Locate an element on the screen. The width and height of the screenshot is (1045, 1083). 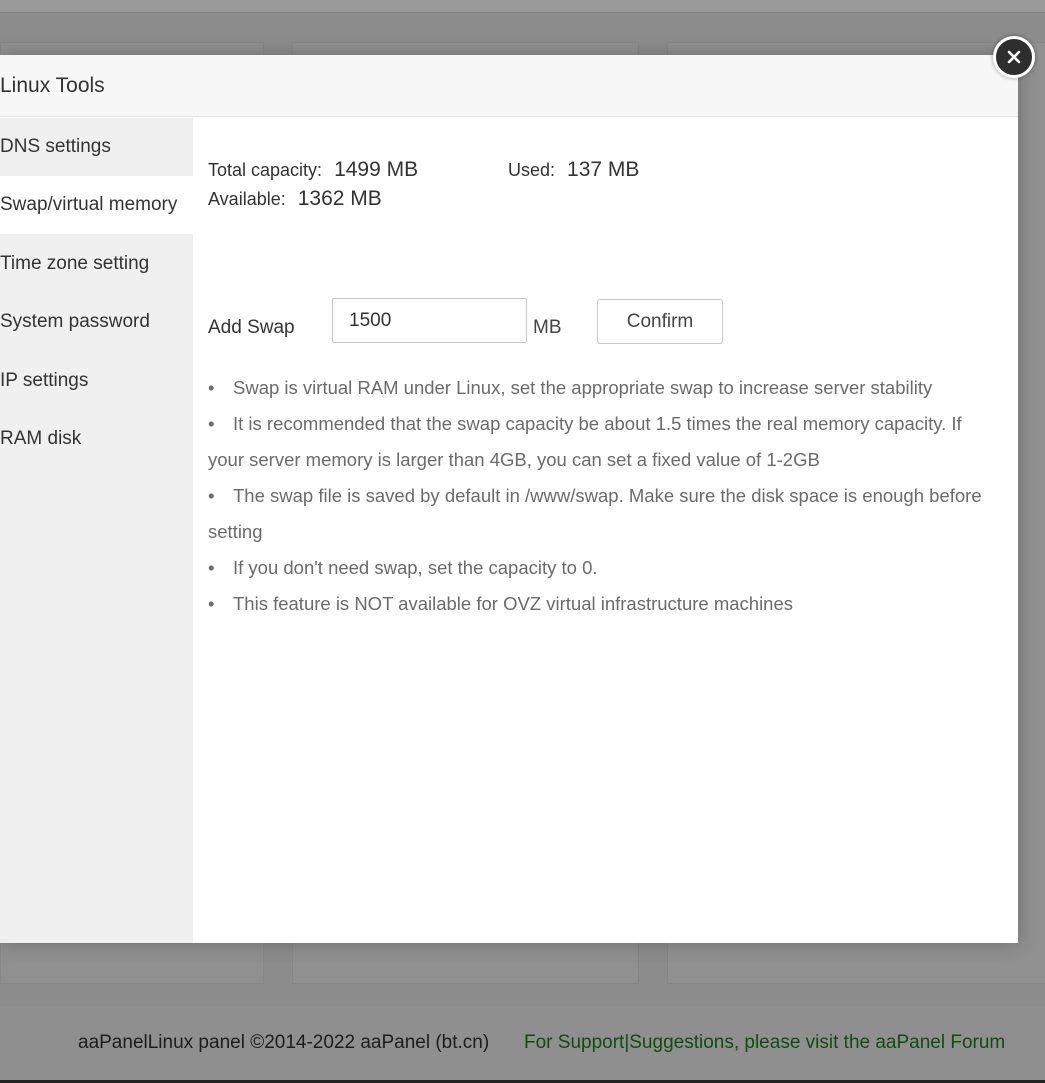
swap-size-input is located at coordinates (429, 320).